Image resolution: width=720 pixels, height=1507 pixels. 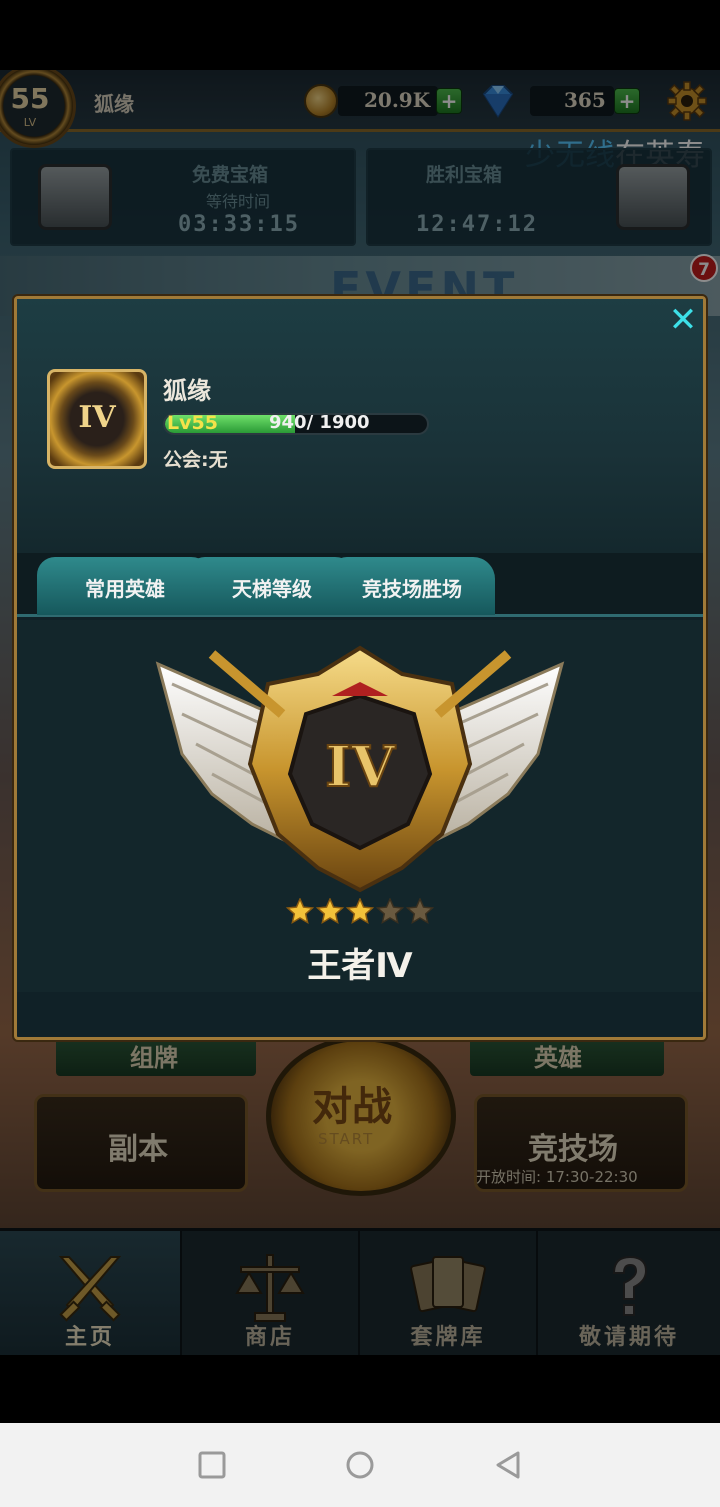 What do you see at coordinates (319, 422) in the screenshot?
I see `xp-text: 940/ 1900` at bounding box center [319, 422].